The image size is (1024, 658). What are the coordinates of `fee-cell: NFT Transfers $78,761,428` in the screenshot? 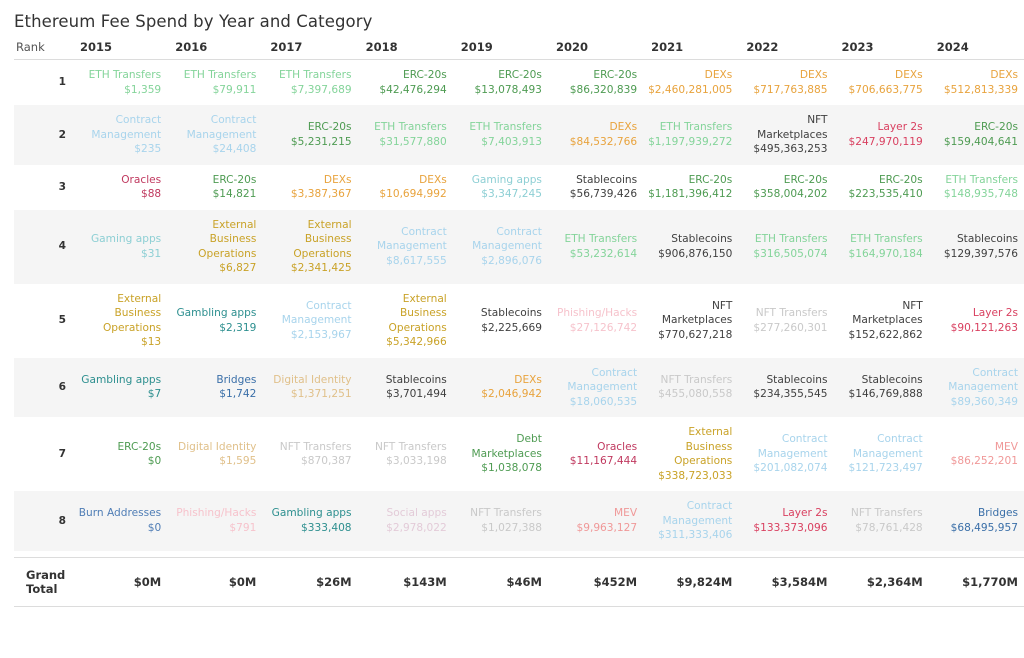 It's located at (883, 521).